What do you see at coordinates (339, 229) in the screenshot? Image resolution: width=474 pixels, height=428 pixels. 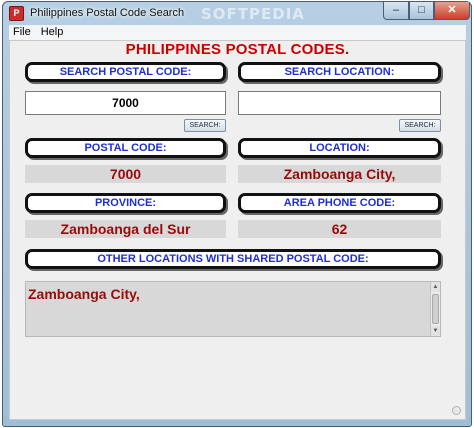 I see `area-phone-code-value: 62` at bounding box center [339, 229].